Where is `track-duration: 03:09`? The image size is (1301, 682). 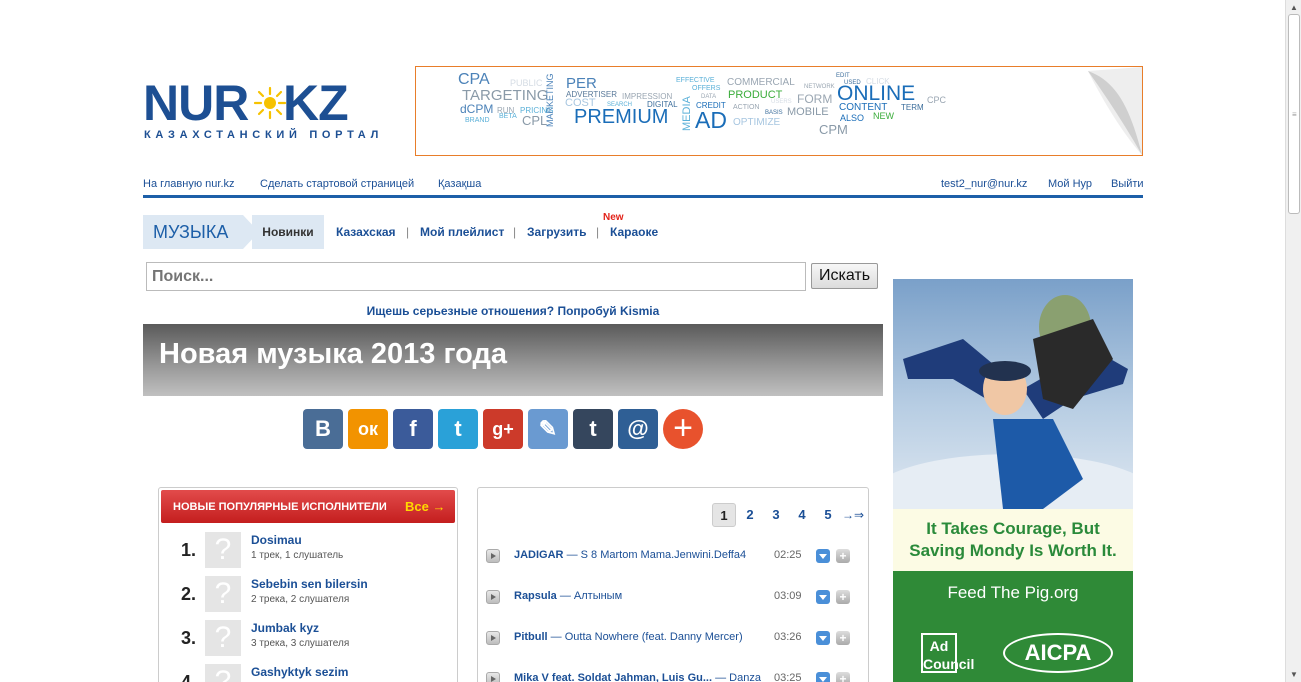
track-duration: 03:09 is located at coordinates (788, 596).